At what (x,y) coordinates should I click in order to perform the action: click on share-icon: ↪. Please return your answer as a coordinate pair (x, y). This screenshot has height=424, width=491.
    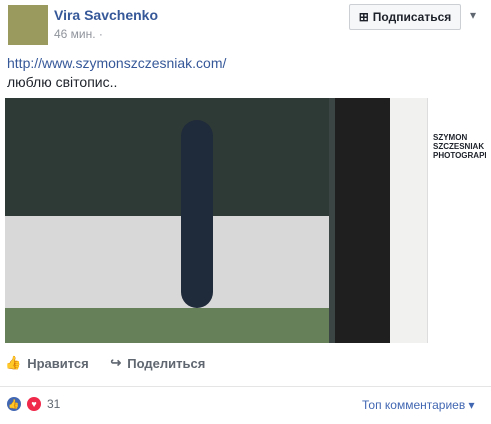
    Looking at the image, I should click on (116, 362).